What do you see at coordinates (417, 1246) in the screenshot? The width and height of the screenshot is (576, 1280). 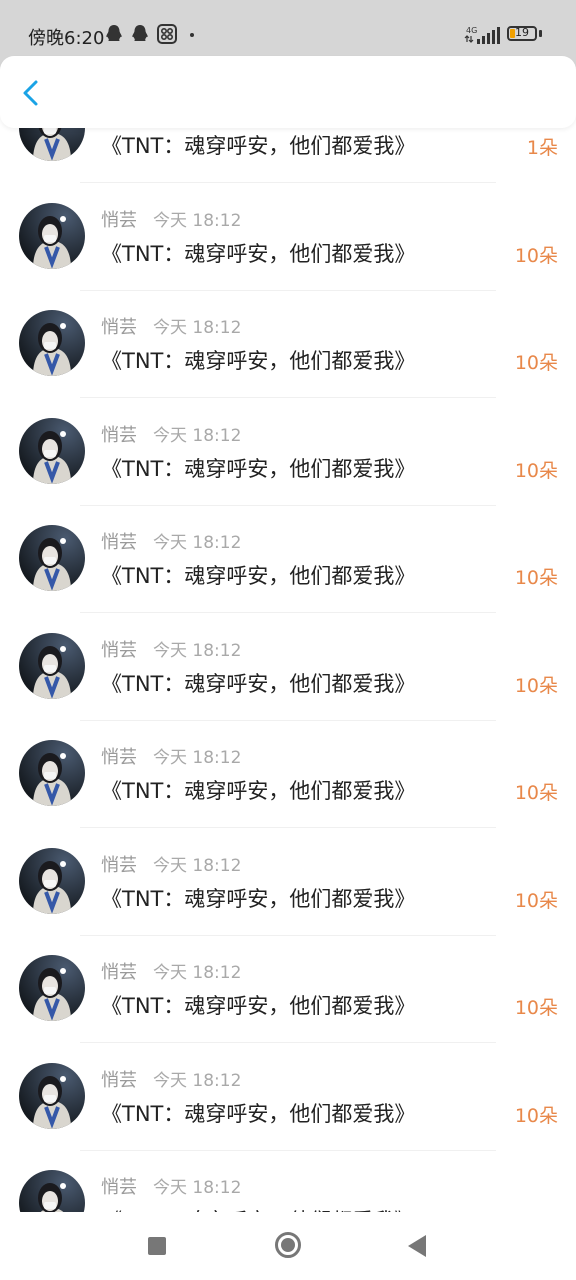 I see `back-triangle-icon` at bounding box center [417, 1246].